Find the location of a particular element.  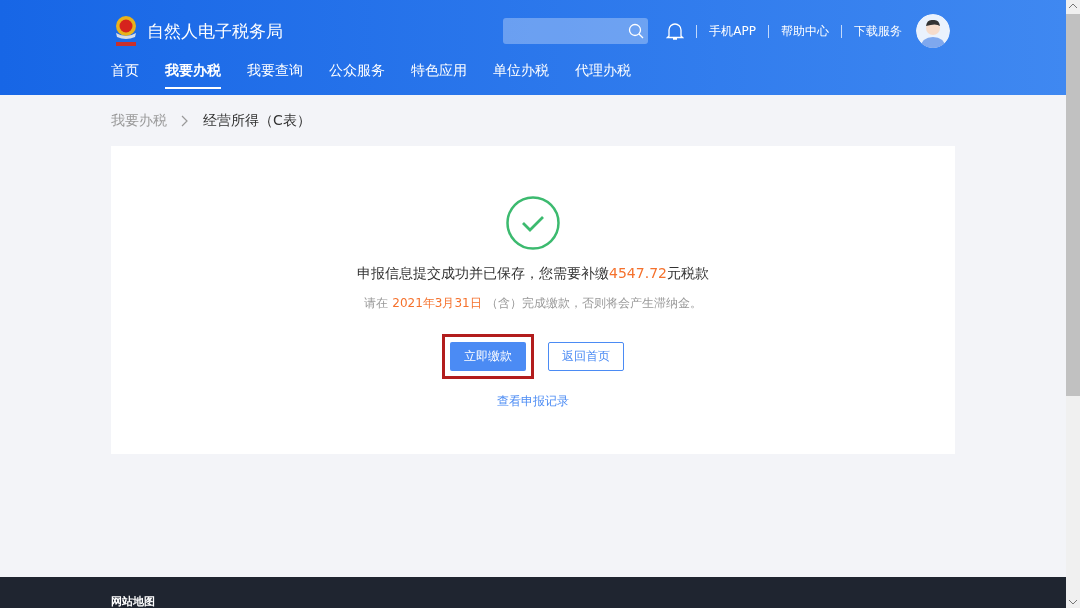

nav-tab: 特色应用 is located at coordinates (439, 75).